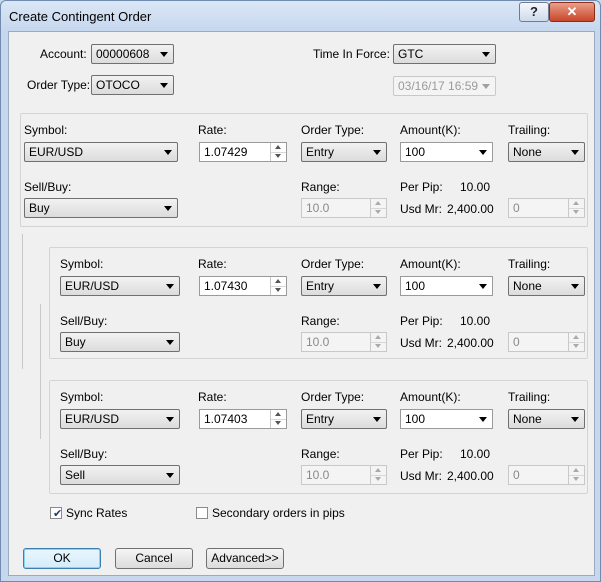  I want to click on expiry-date-picker: 03/16/17 16:59, so click(444, 86).